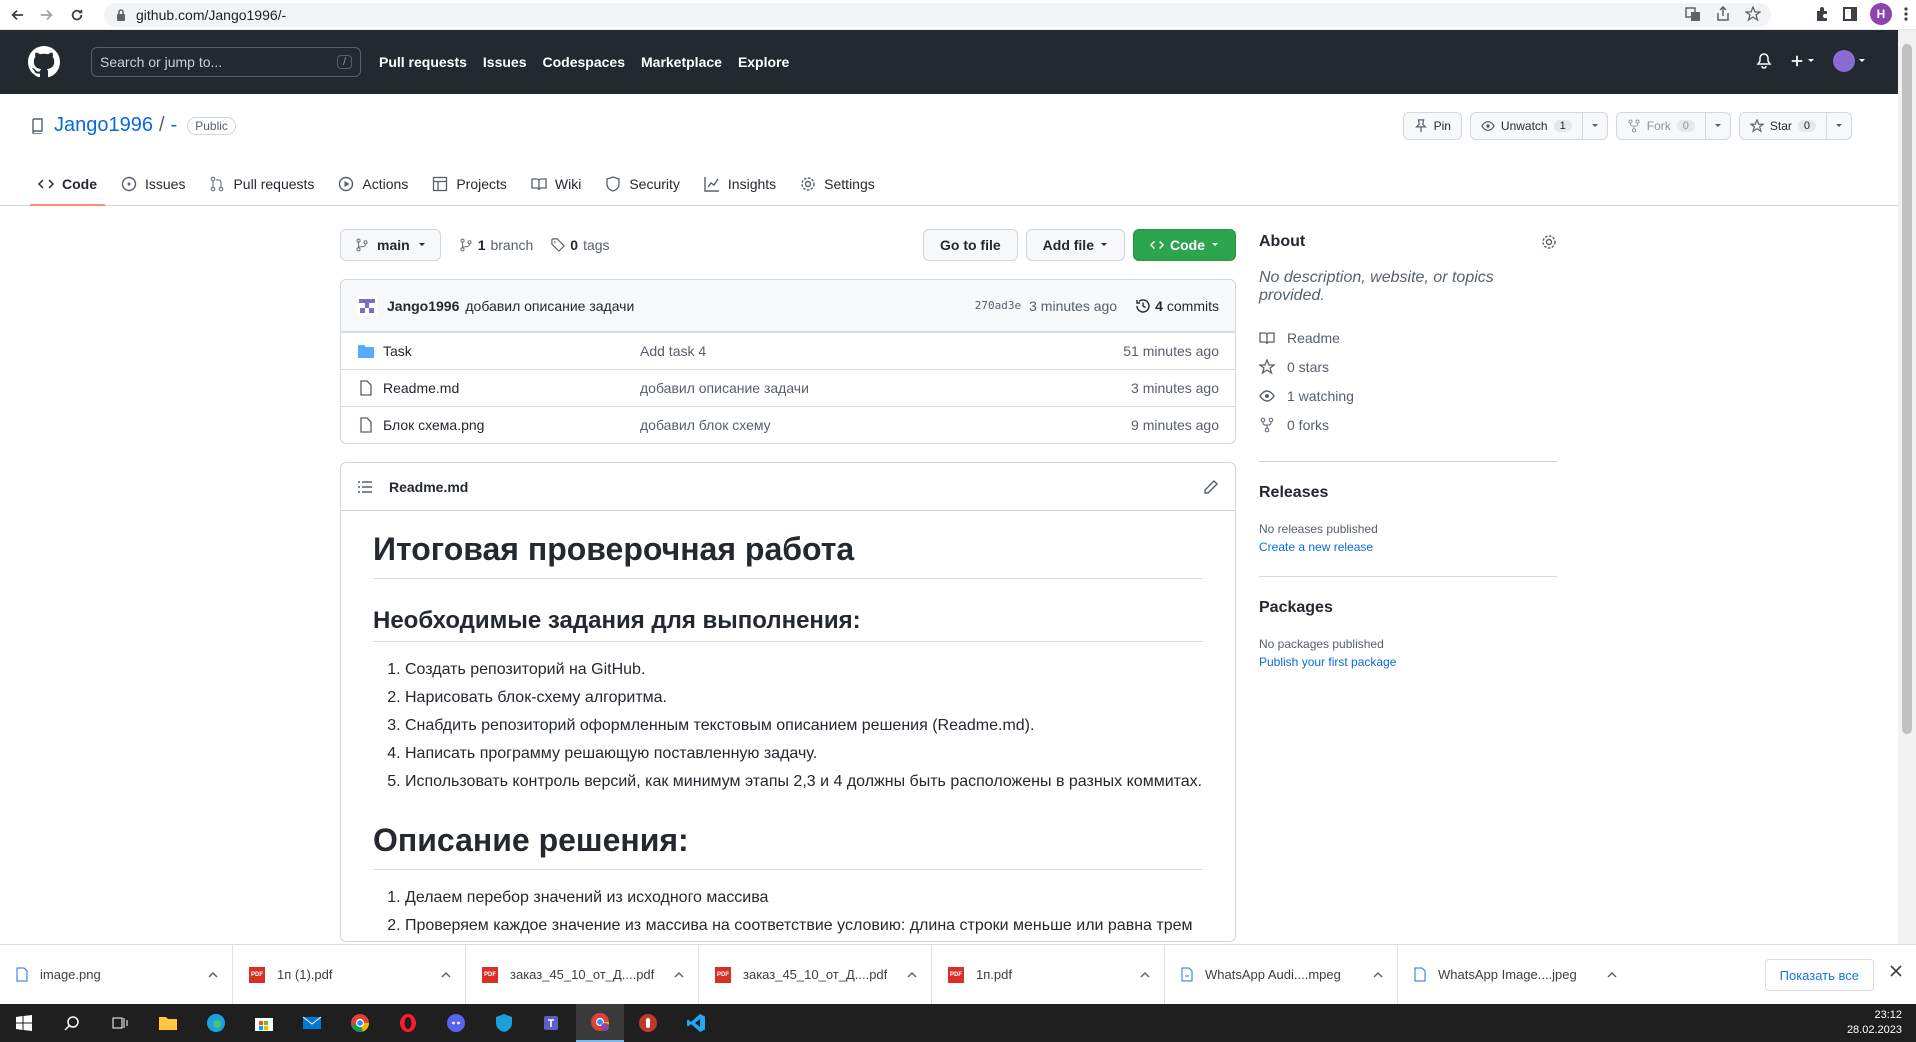  Describe the element at coordinates (648, 1023) in the screenshot. I see `antivirus-icon` at that location.